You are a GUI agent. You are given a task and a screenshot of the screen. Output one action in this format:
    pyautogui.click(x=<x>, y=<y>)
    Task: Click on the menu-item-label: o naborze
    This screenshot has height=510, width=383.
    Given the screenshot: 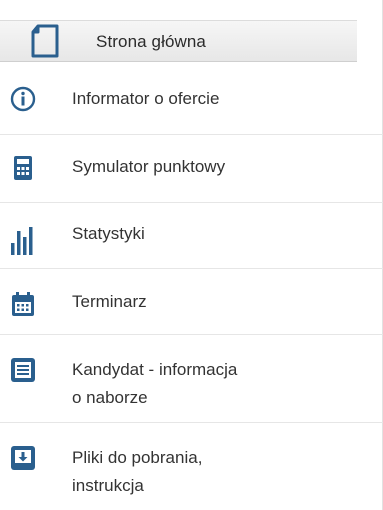 What is the action you would take?
    pyautogui.click(x=110, y=397)
    